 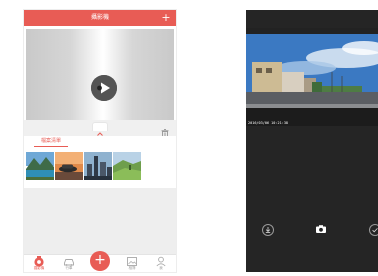 I want to click on download-button, so click(x=268, y=230).